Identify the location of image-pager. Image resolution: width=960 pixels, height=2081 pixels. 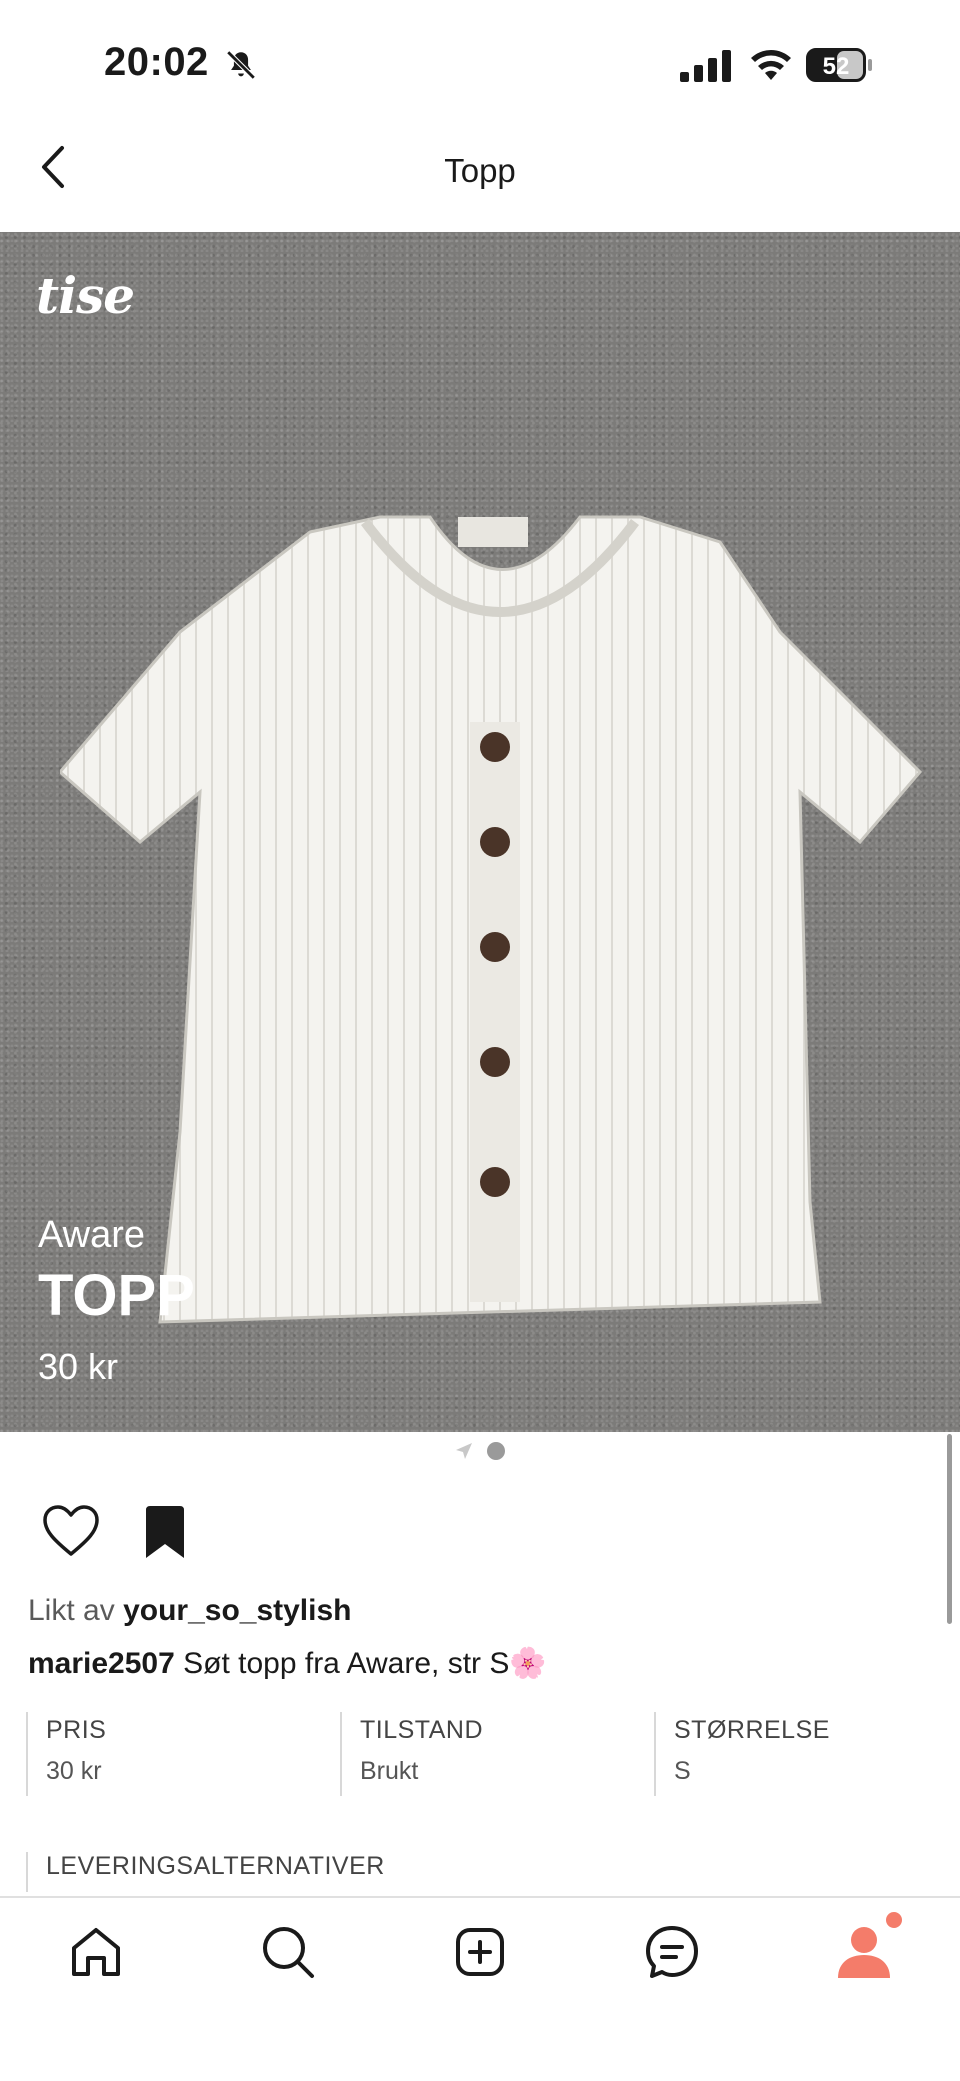
(480, 1451).